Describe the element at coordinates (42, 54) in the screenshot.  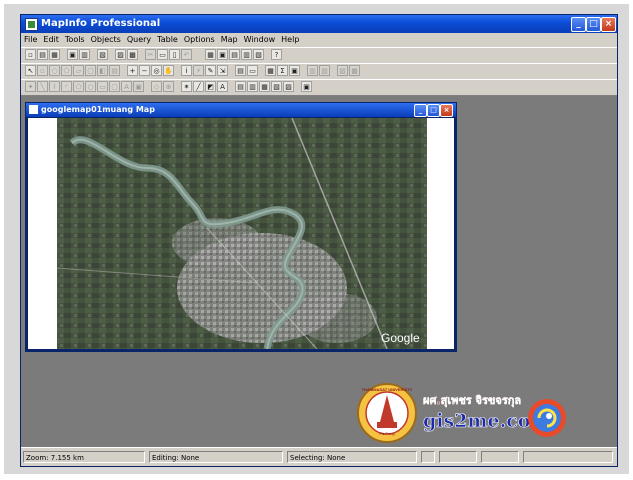
I see `open-icon: ▤` at that location.